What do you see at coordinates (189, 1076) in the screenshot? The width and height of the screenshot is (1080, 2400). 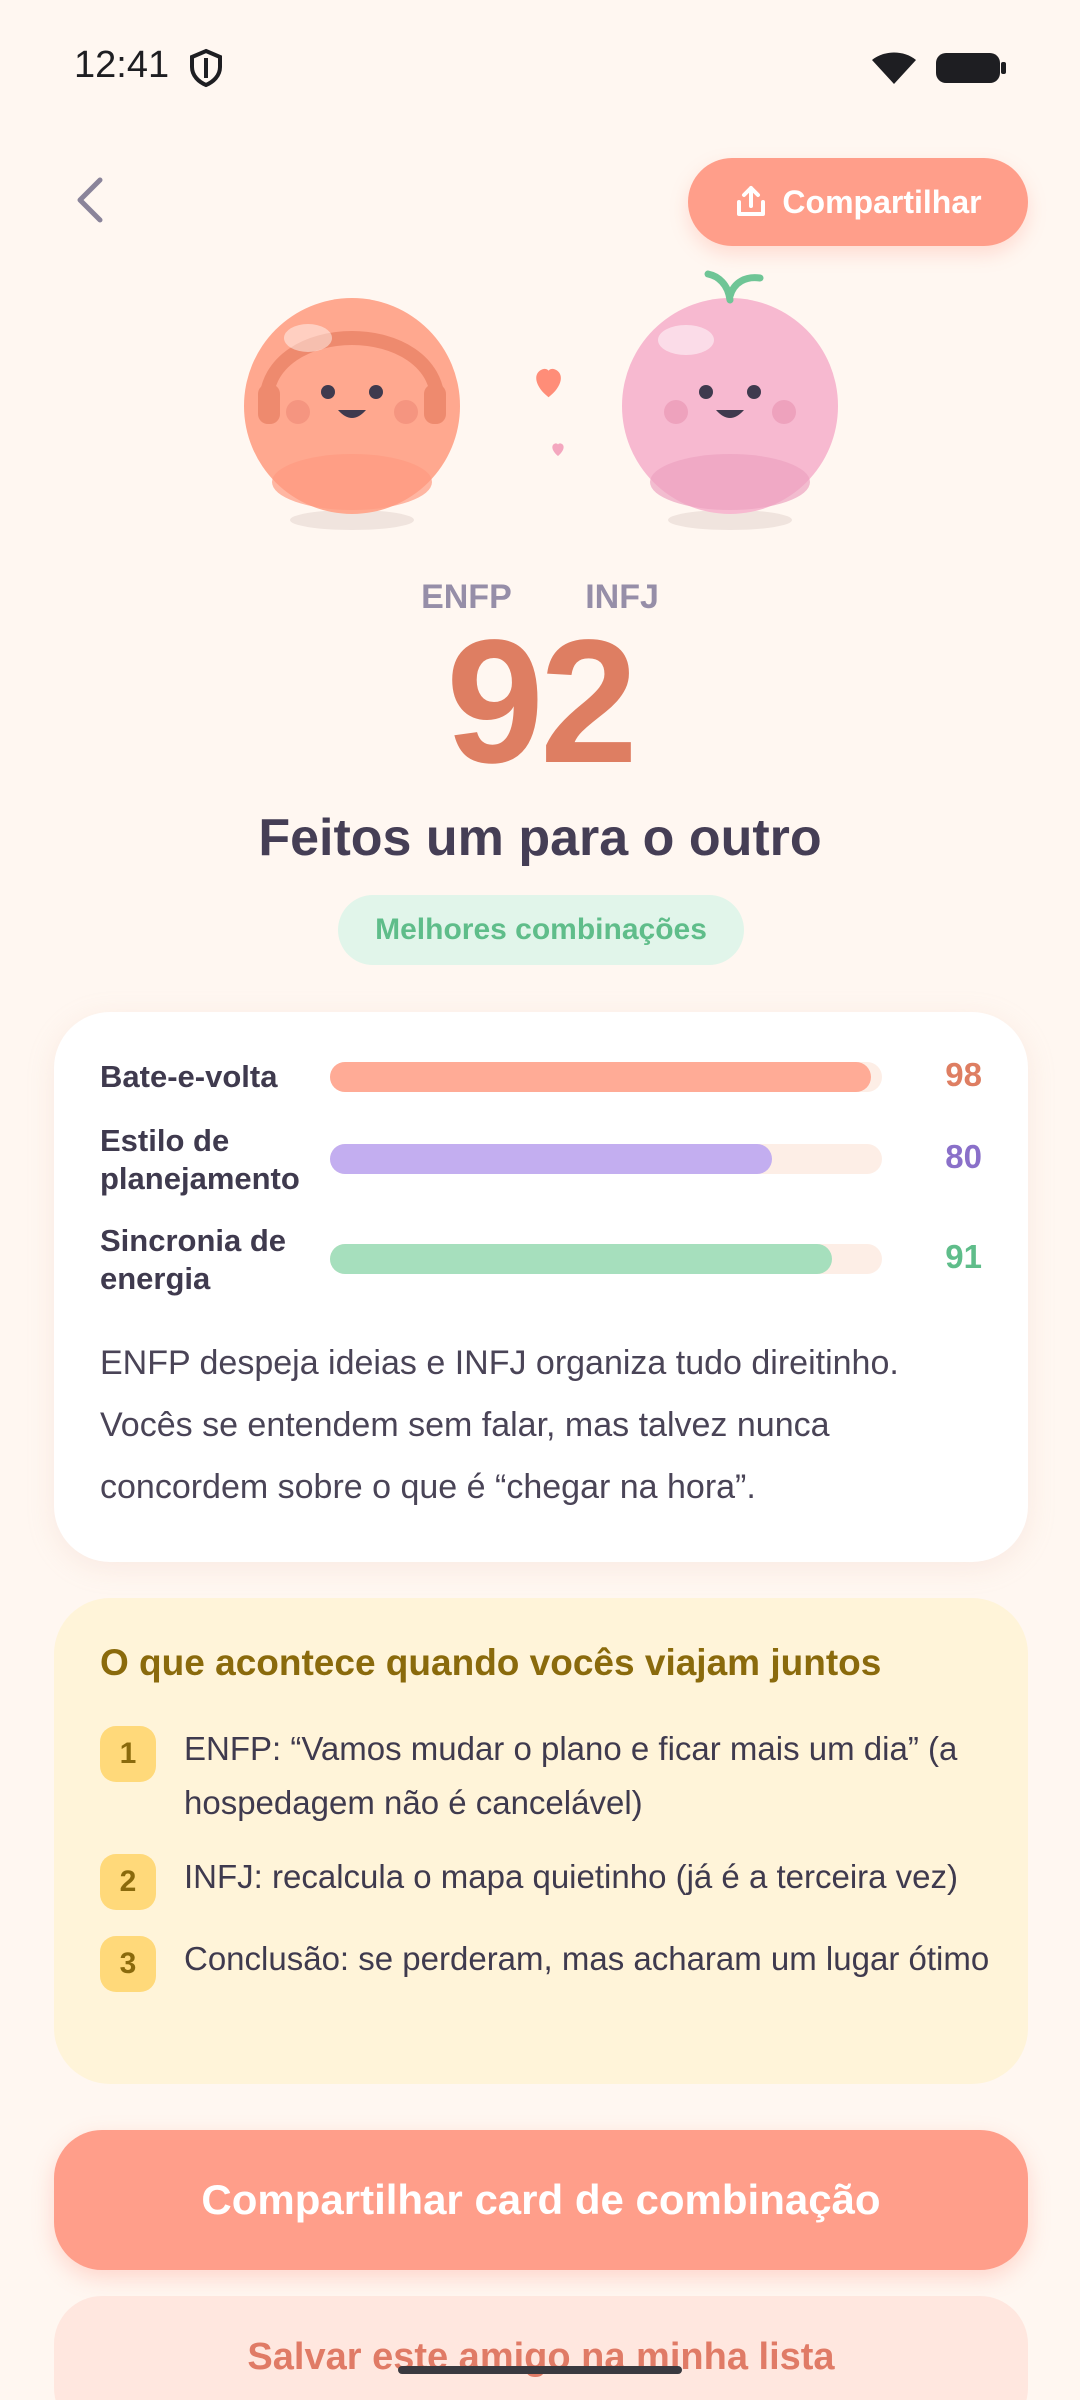 I see `metric-label: Bate-e-volta` at bounding box center [189, 1076].